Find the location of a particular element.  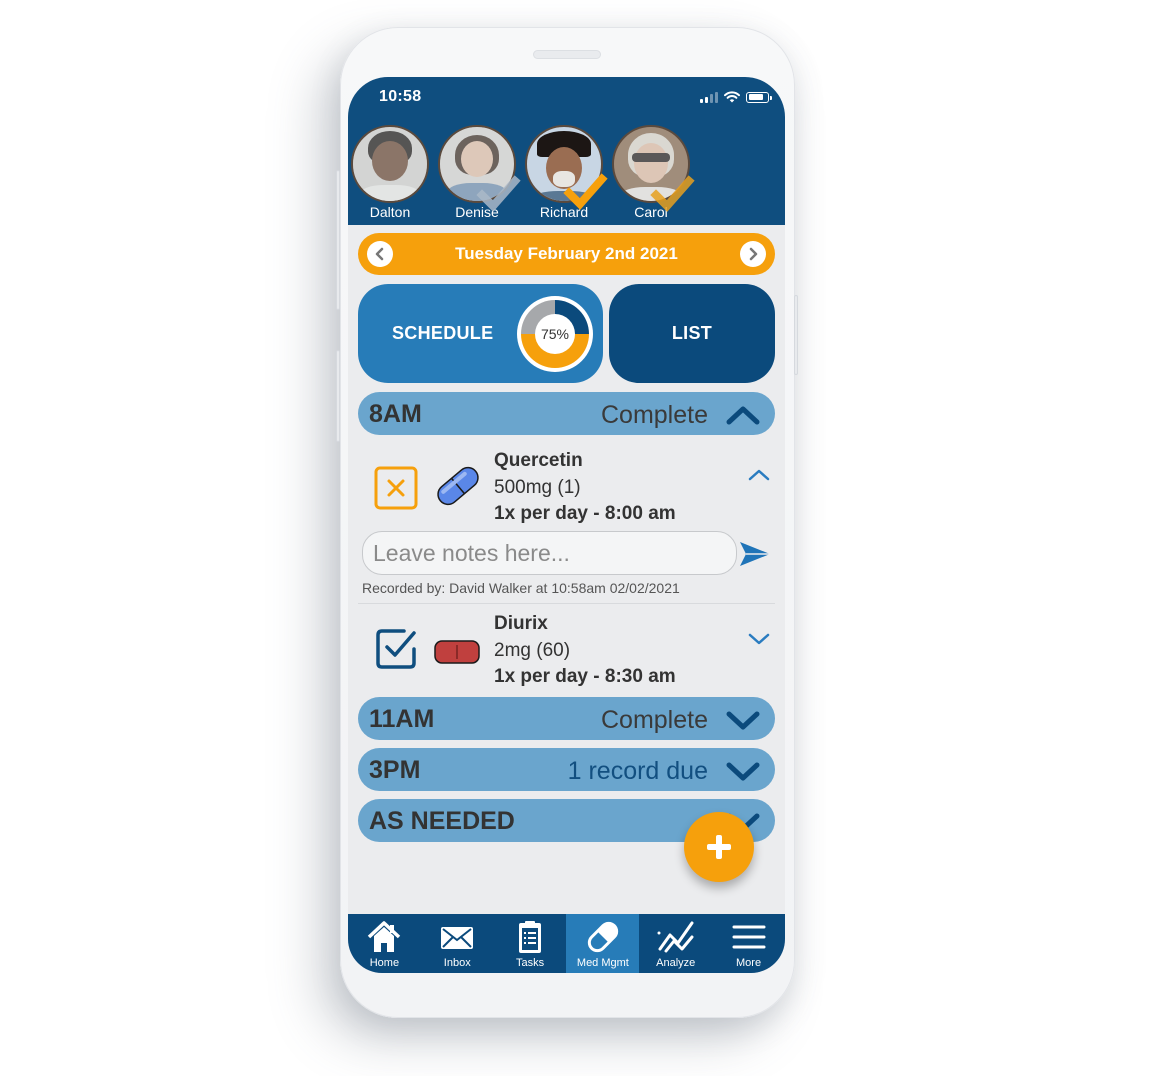

divider is located at coordinates (566, 603).